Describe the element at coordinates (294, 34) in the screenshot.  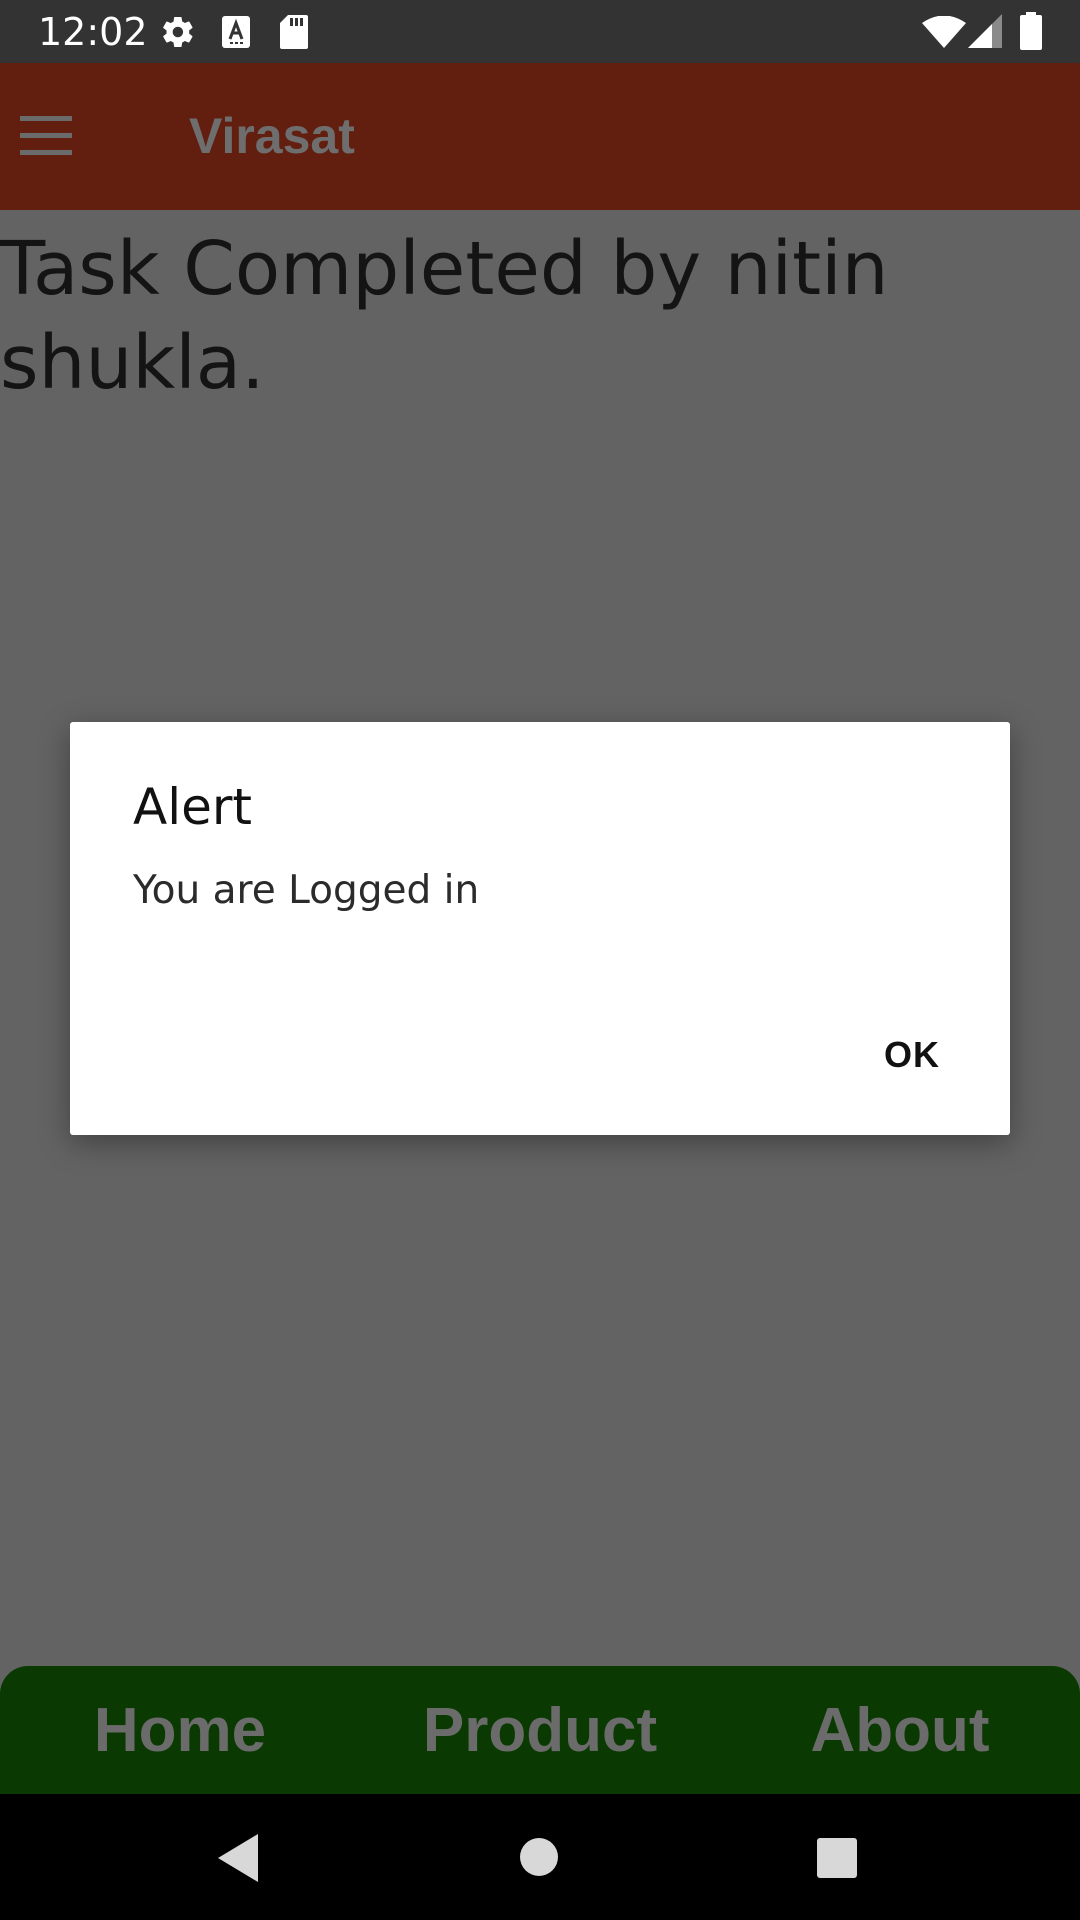
I see `sd-card-icon` at that location.